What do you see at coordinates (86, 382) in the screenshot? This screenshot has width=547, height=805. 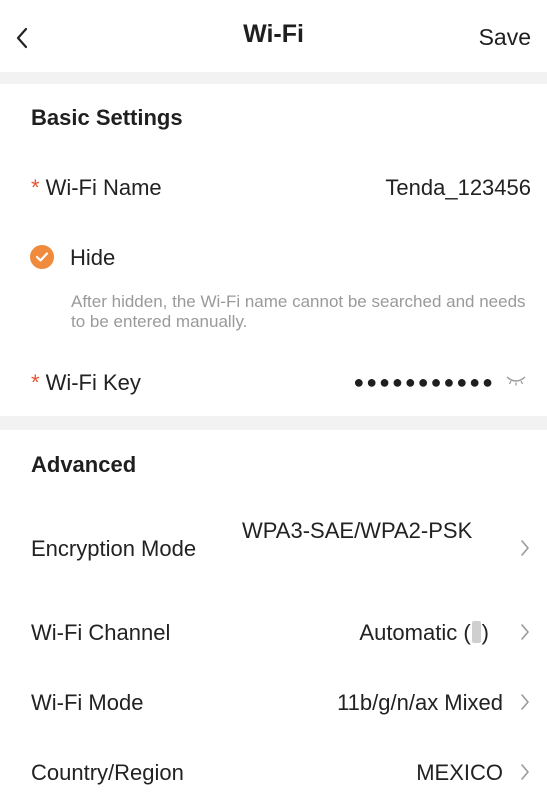 I see `wifi-key-label: * Wi-Fi Key` at bounding box center [86, 382].